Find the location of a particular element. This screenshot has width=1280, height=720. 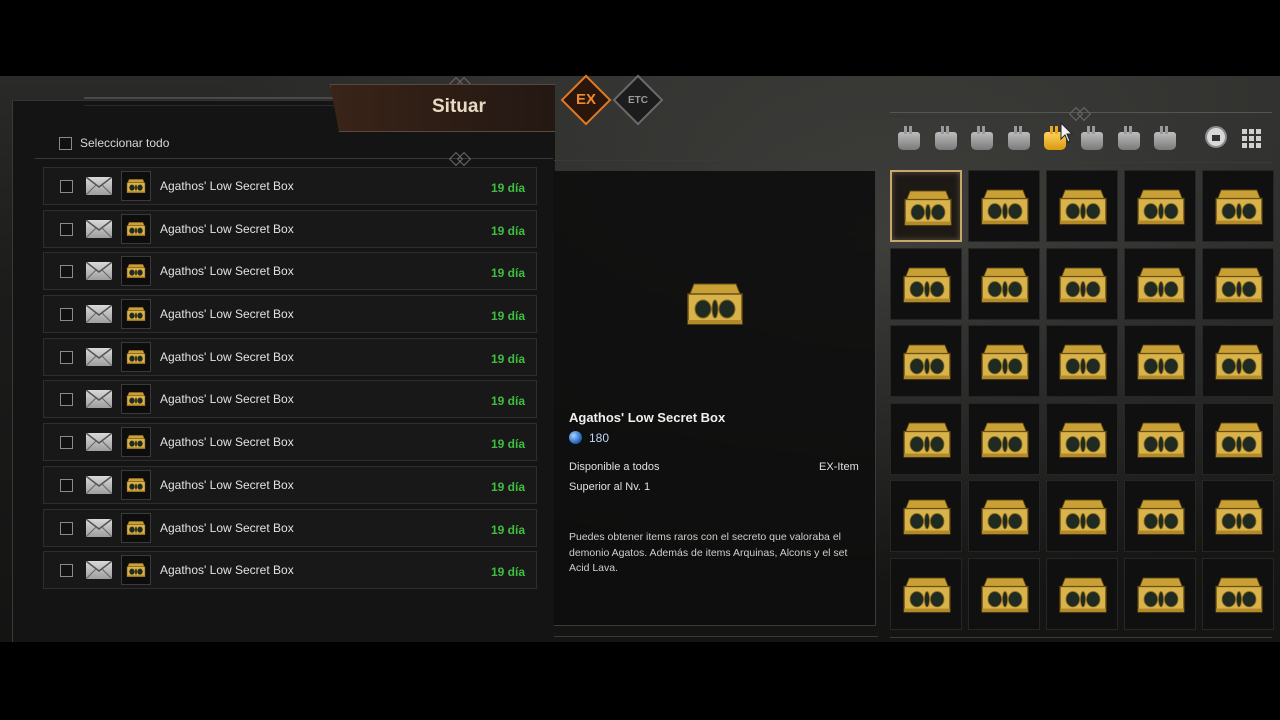

item-price: 180 is located at coordinates (599, 438).